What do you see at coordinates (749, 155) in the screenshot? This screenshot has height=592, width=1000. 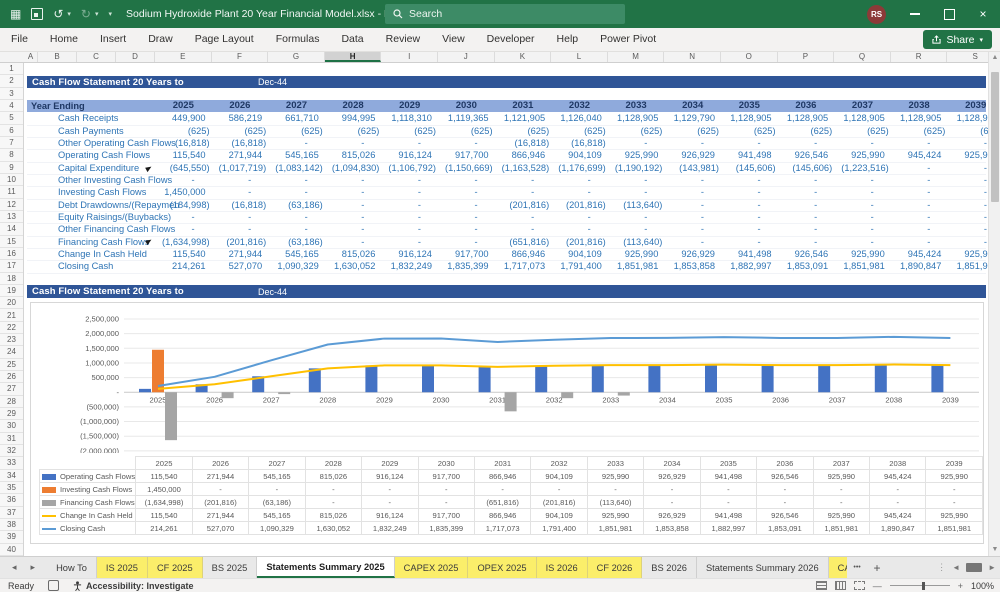 I see `cell: 941,498` at bounding box center [749, 155].